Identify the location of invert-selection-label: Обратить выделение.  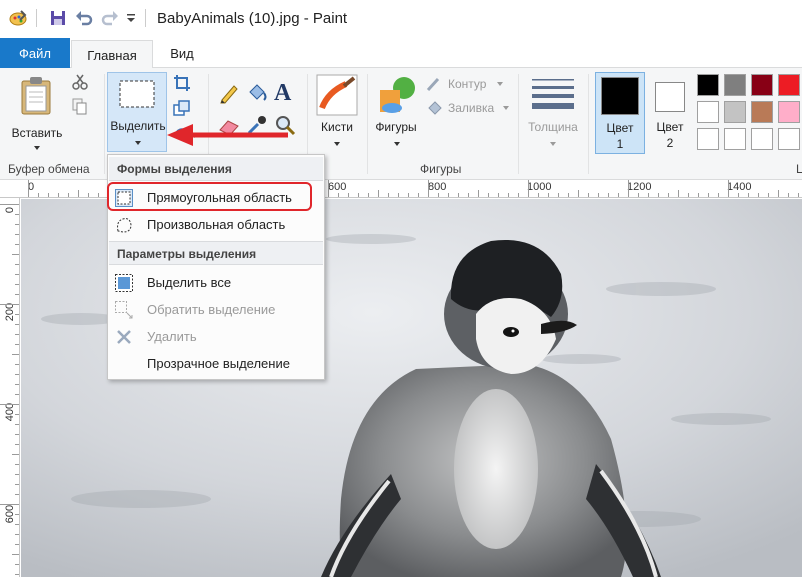
(211, 309).